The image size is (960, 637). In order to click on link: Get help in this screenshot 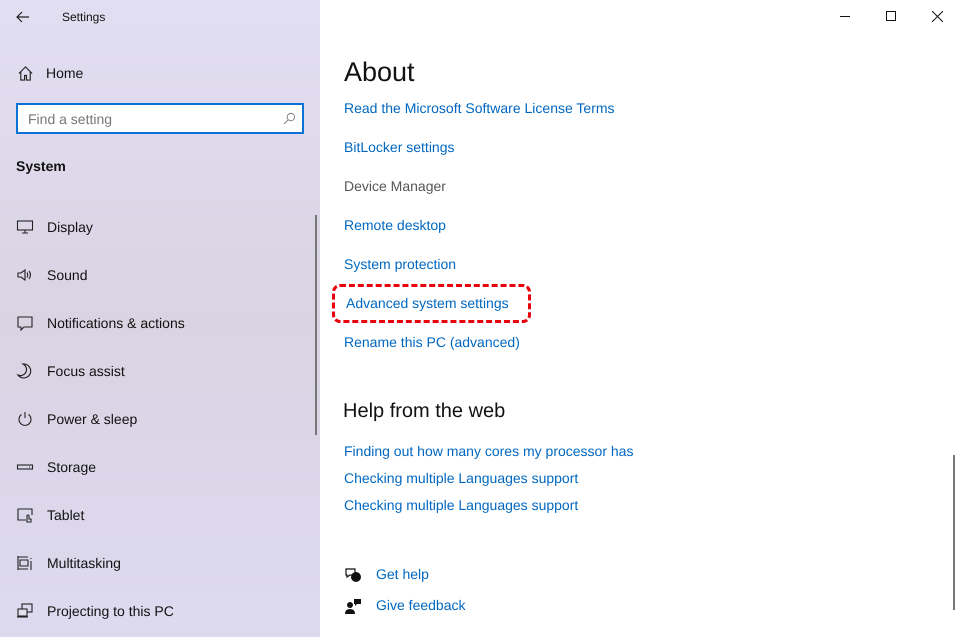, I will do `click(402, 574)`.